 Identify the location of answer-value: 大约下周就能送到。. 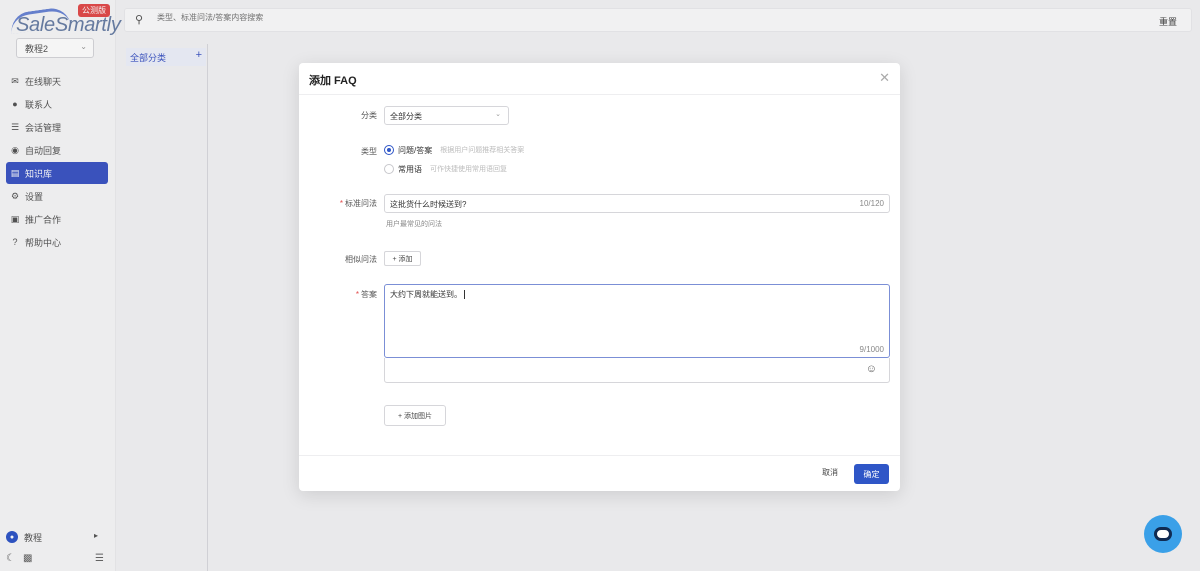
(426, 294).